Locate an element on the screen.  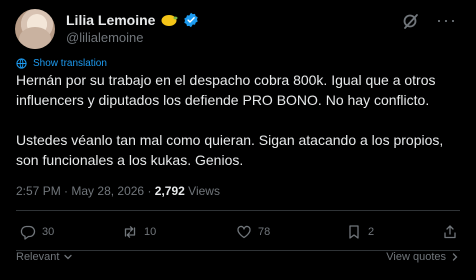
reply-button: 30 is located at coordinates (37, 232).